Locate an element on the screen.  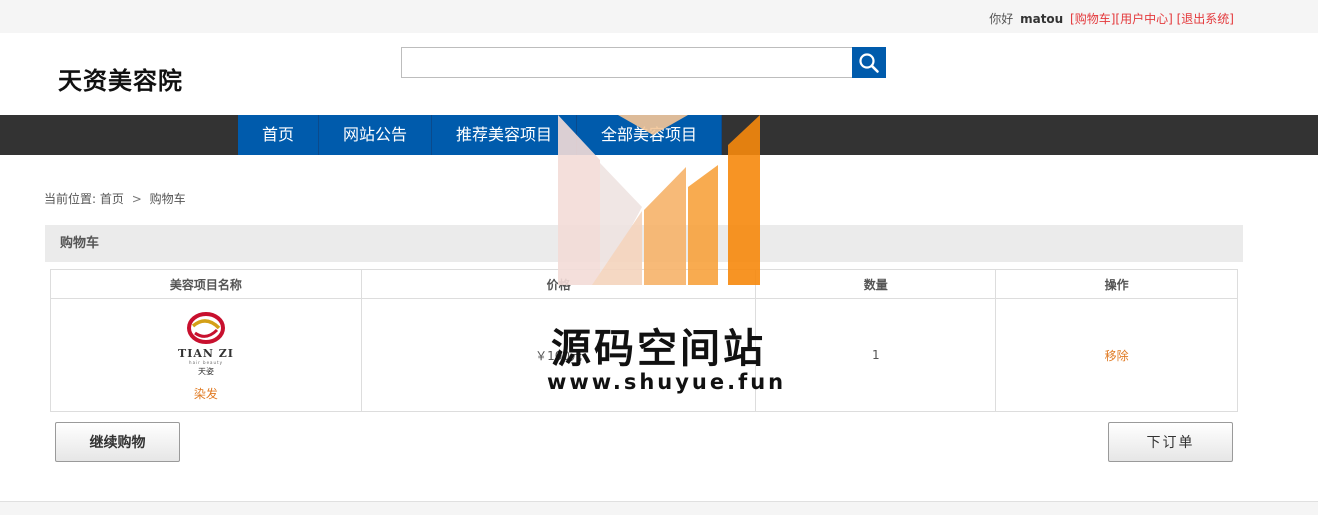
remove-button: 移除 is located at coordinates (1117, 356).